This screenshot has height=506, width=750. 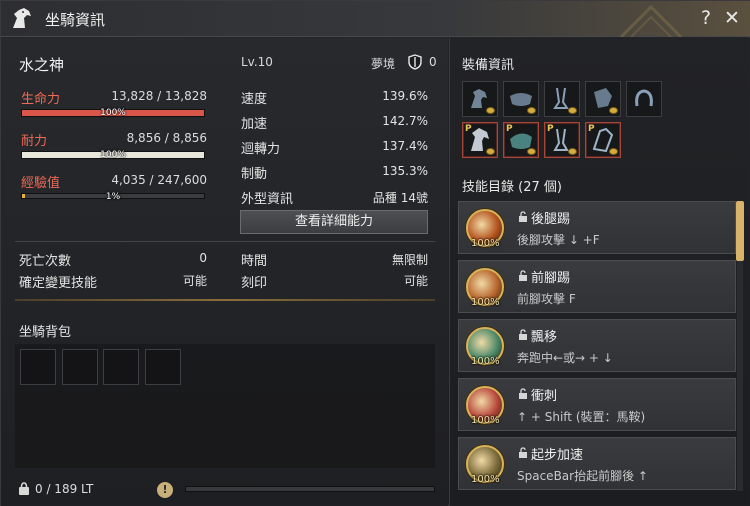 I want to click on horse-name: 水之神, so click(x=42, y=65).